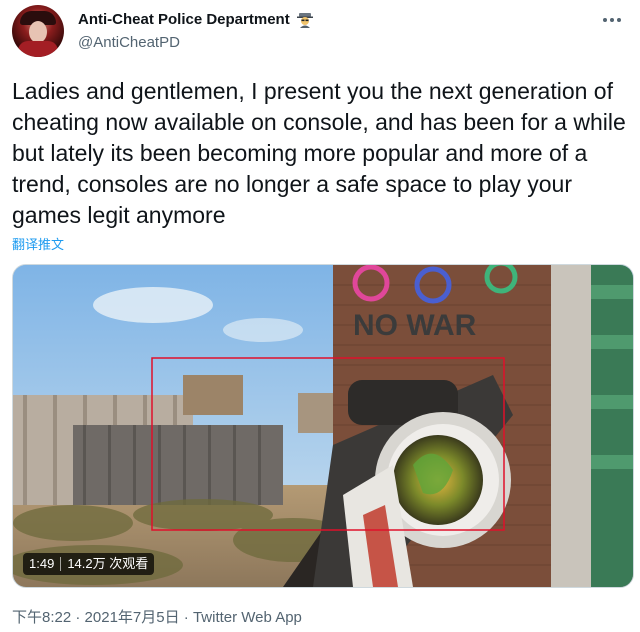  I want to click on wall-graffiti: NO WAR, so click(415, 325).